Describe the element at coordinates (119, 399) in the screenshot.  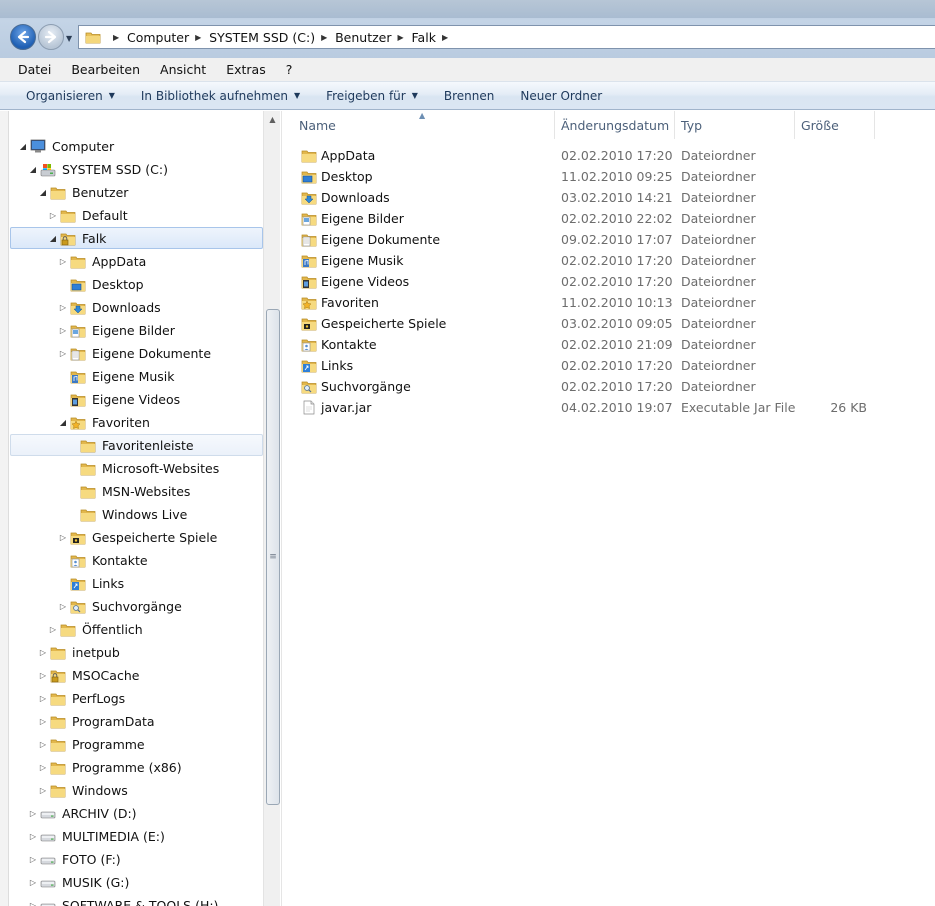
I see `tree-item: Eigene Videos` at that location.